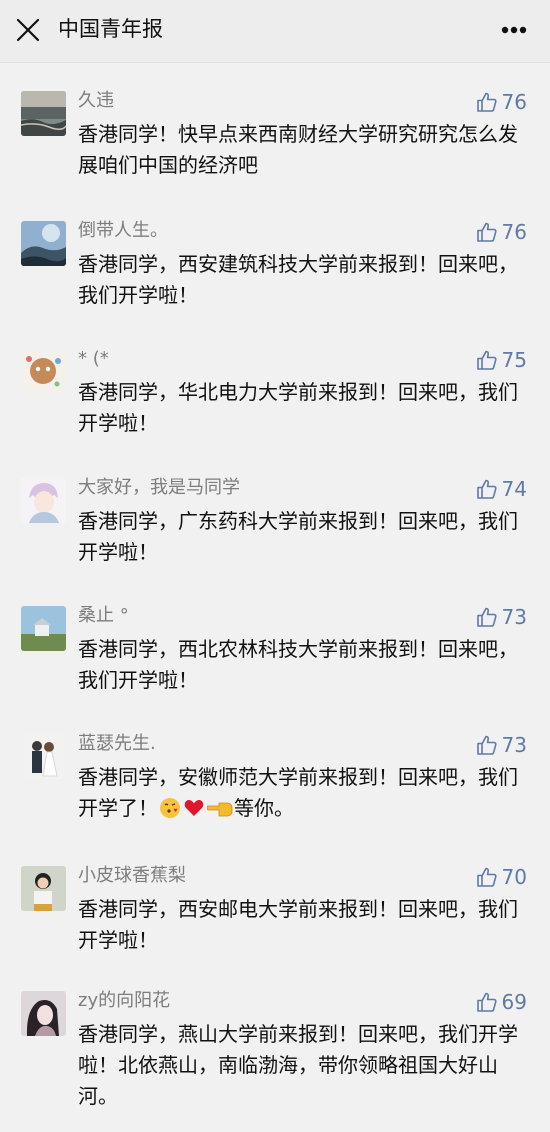 This screenshot has width=550, height=1132. I want to click on more-button, so click(514, 30).